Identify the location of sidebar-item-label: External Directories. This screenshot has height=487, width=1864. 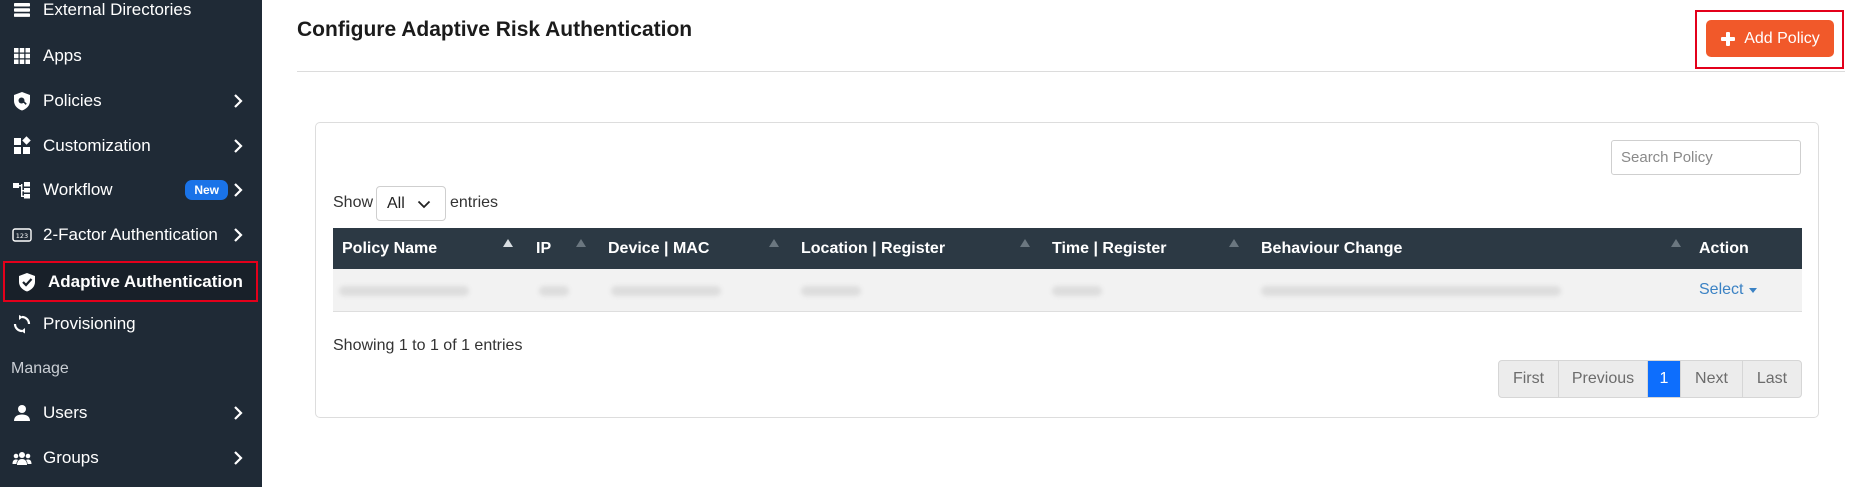
(117, 9).